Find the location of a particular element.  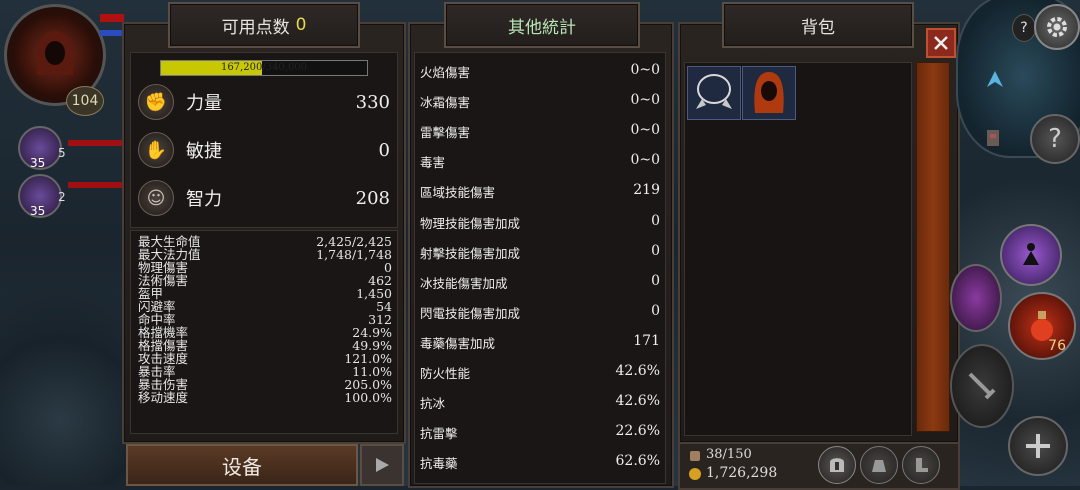

amulet-icon is located at coordinates (714, 91).